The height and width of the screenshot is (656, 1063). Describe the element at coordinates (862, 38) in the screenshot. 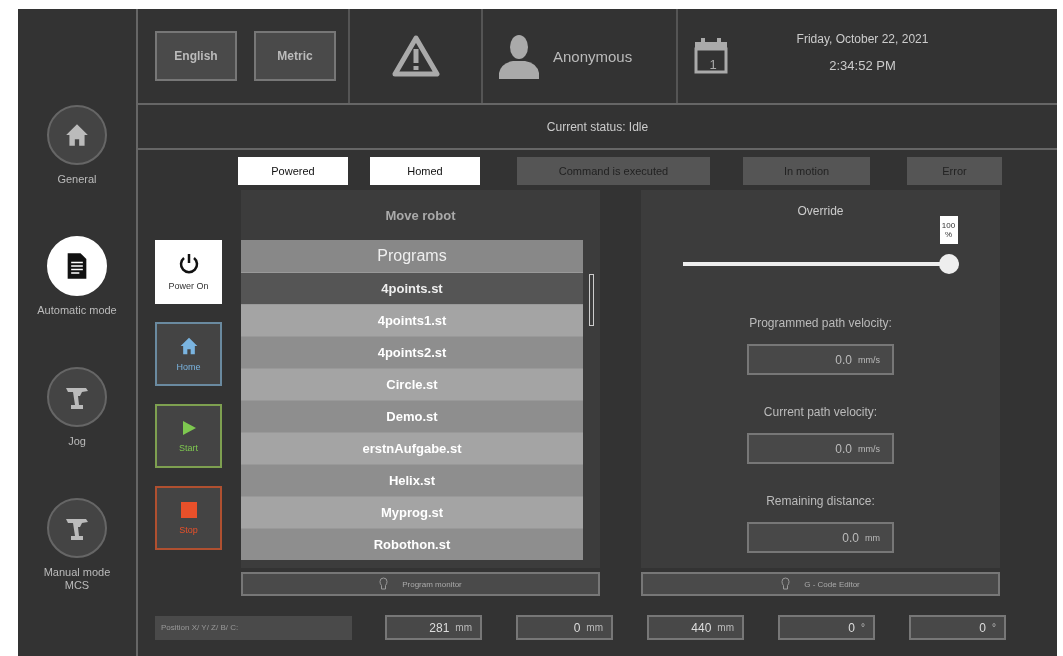

I see `date-text: Friday, October 22, 2021` at that location.